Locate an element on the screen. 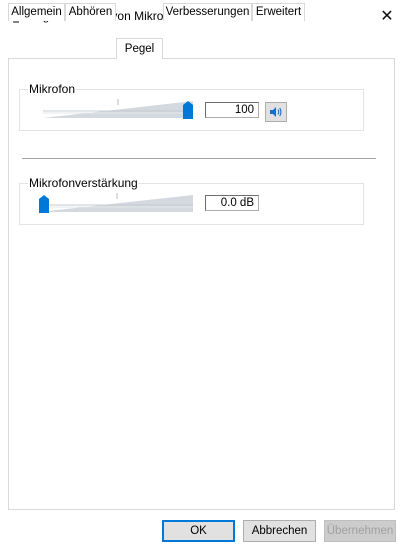 The height and width of the screenshot is (550, 404). microphone-group-label: Mikrofon is located at coordinates (52, 89).